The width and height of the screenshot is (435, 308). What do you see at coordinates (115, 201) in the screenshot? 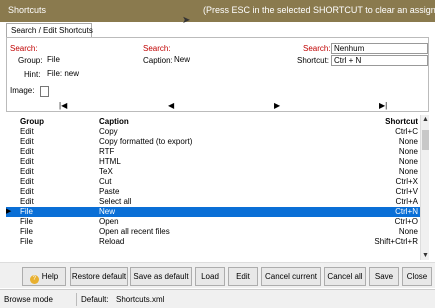
I see `row-caption-cell: Select all` at bounding box center [115, 201].